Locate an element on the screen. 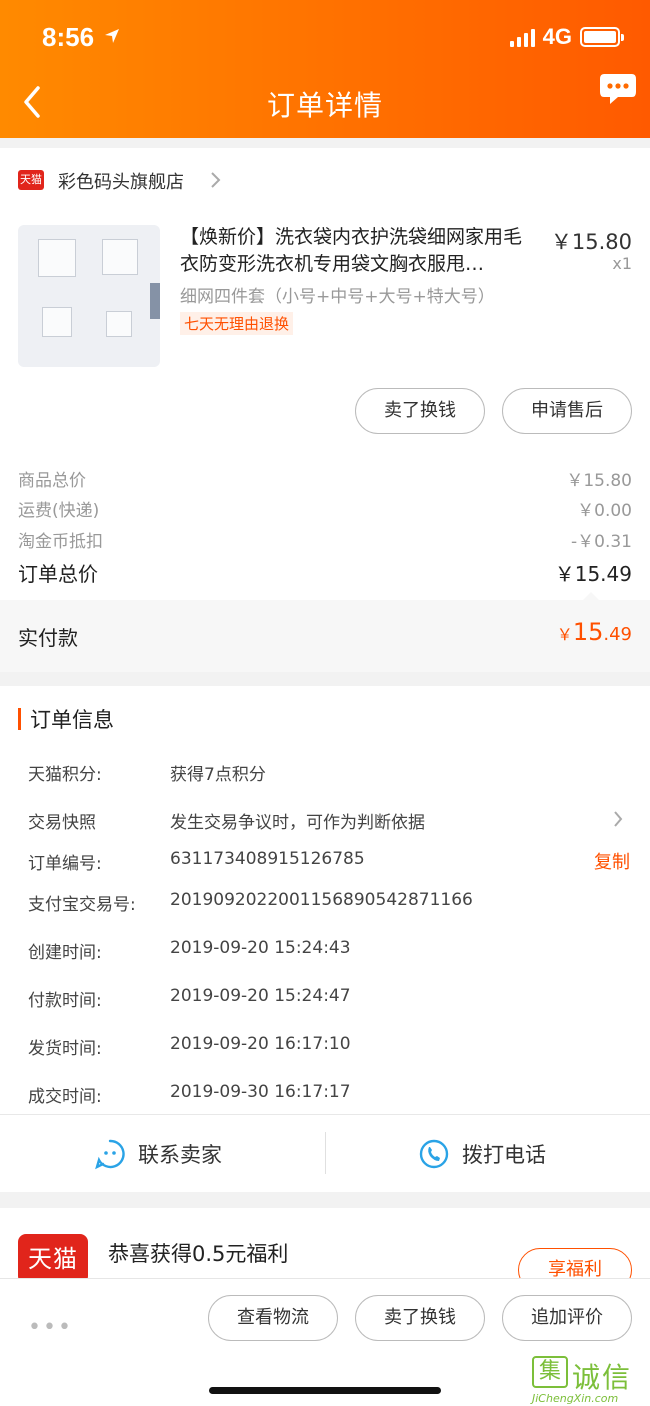  paid-section: 实付款 ￥15.49 is located at coordinates (325, 636).